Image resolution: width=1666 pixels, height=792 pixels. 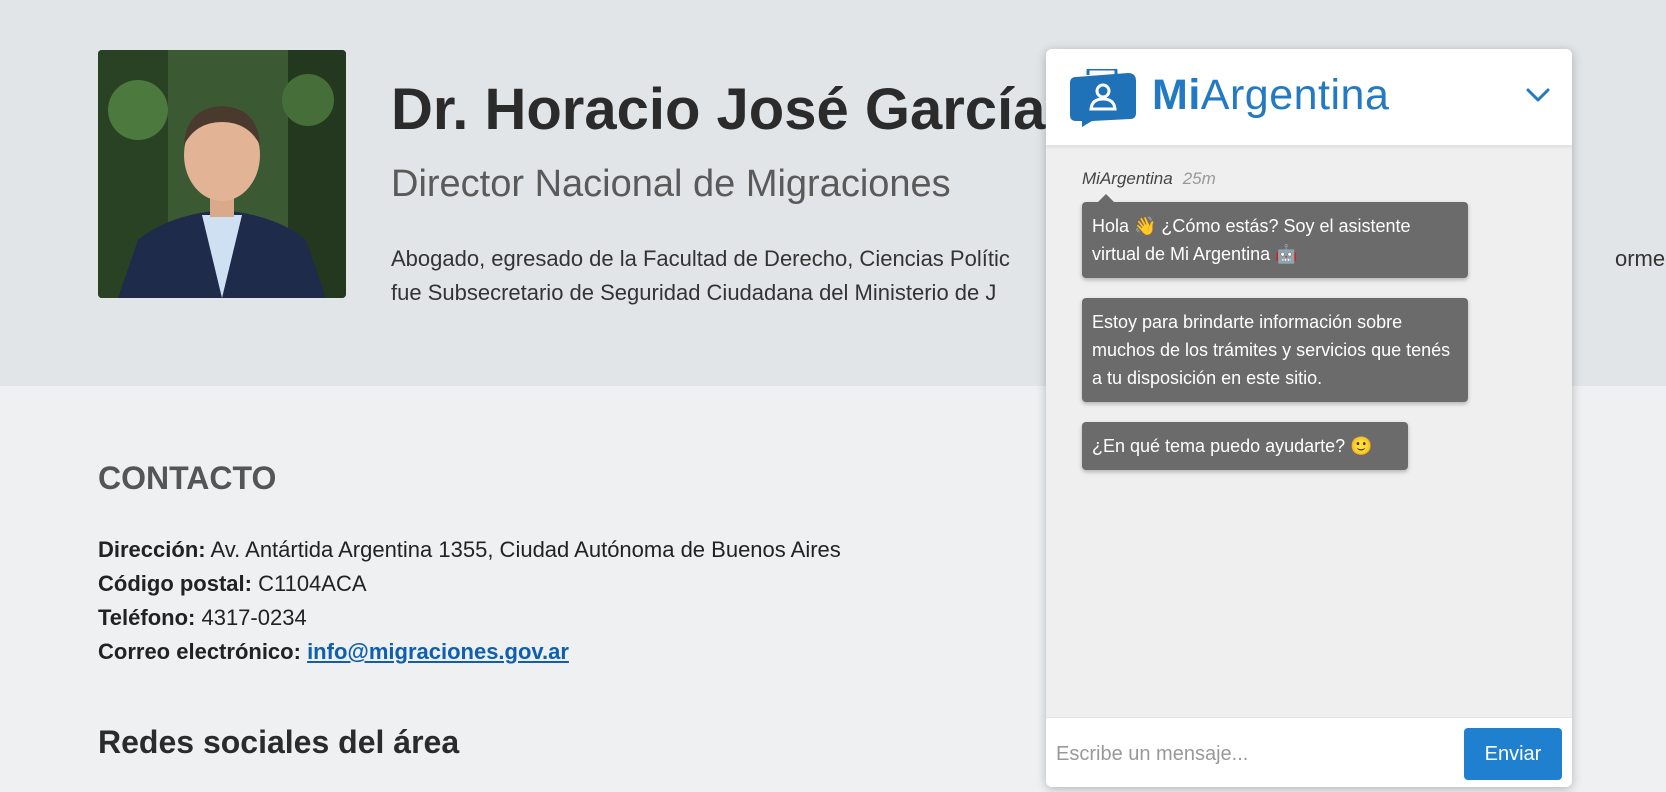 I want to click on postal-label: Código postal:, so click(x=175, y=583).